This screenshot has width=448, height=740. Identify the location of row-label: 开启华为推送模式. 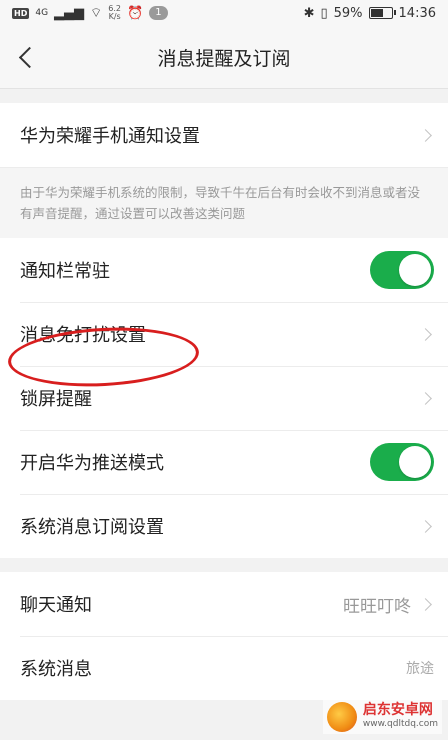
(92, 463).